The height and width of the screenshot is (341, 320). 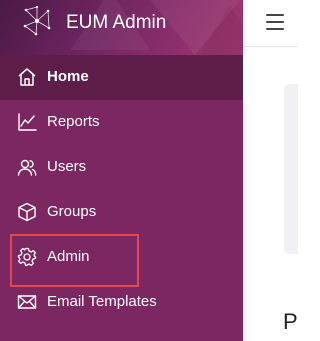 I want to click on sidebar-item-users: Users, so click(x=121, y=167).